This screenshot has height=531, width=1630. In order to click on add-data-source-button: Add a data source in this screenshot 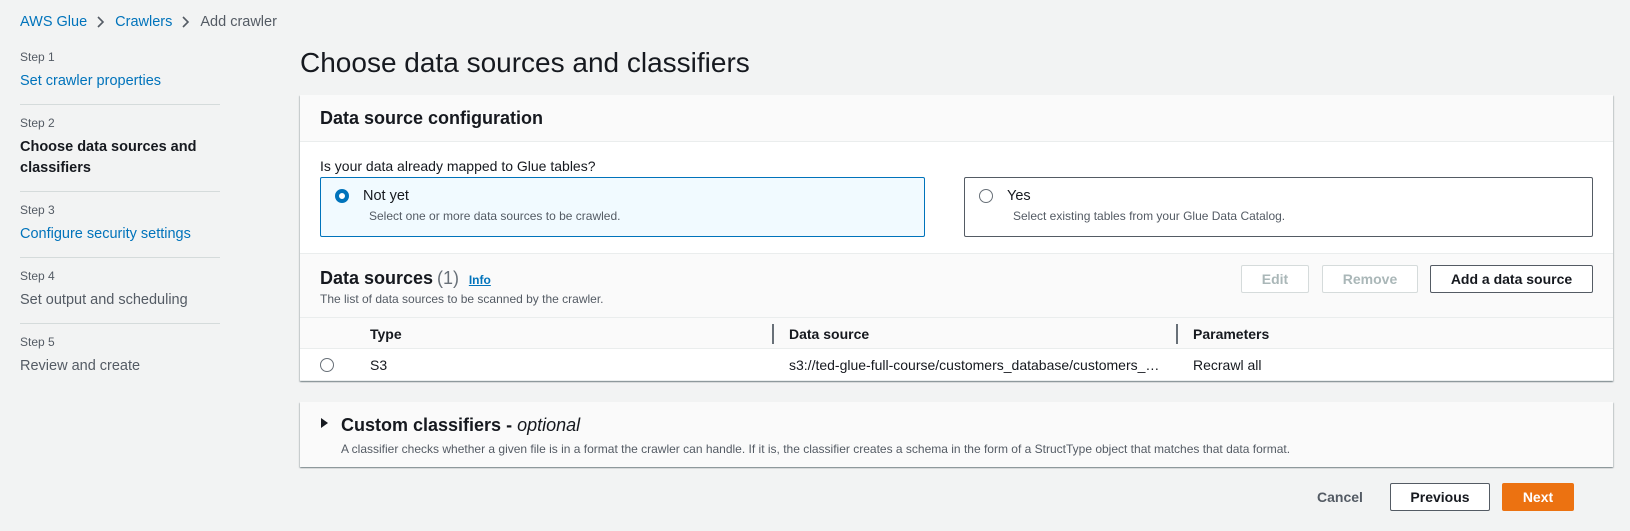, I will do `click(1511, 279)`.